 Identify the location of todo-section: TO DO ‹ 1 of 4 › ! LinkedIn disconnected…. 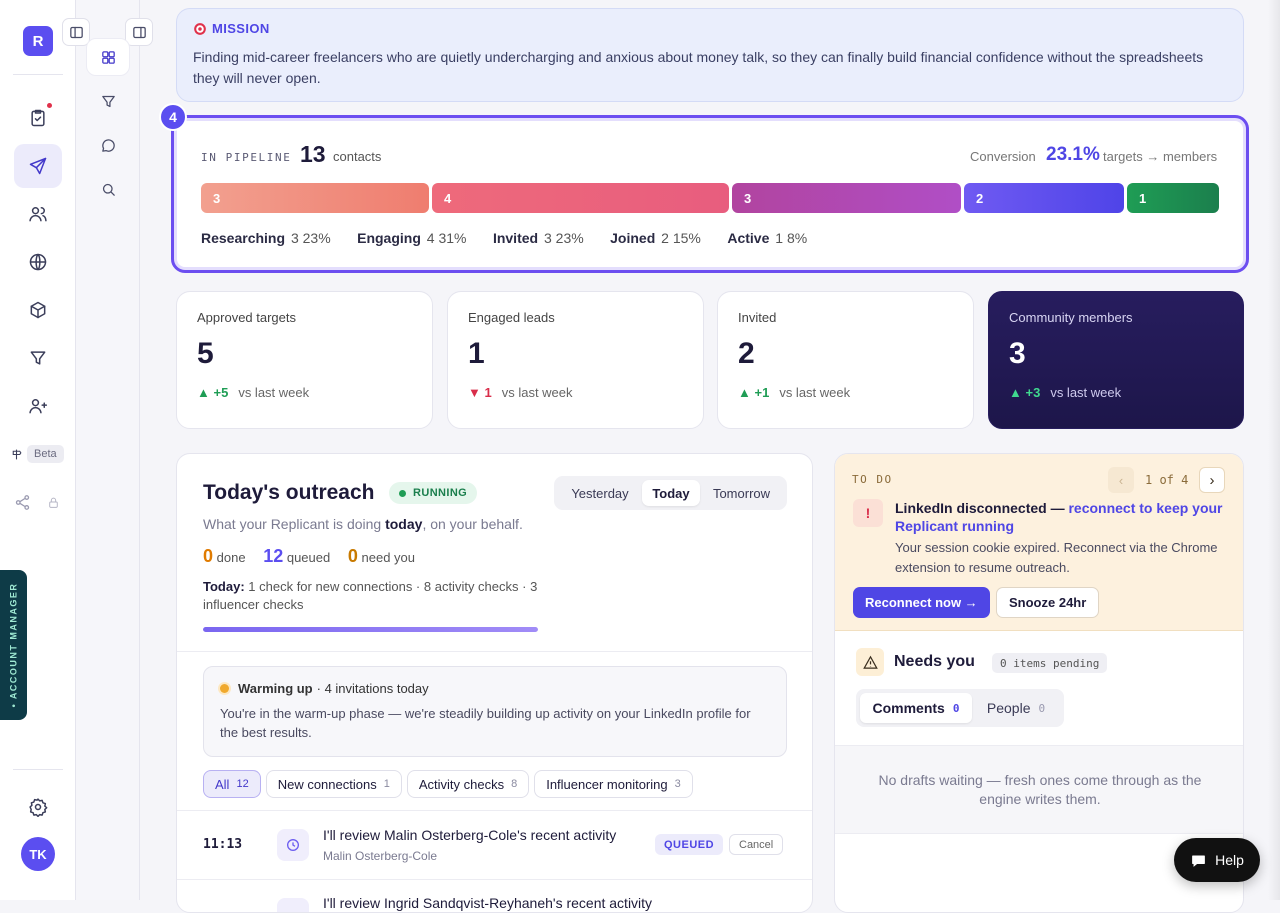
(1039, 542).